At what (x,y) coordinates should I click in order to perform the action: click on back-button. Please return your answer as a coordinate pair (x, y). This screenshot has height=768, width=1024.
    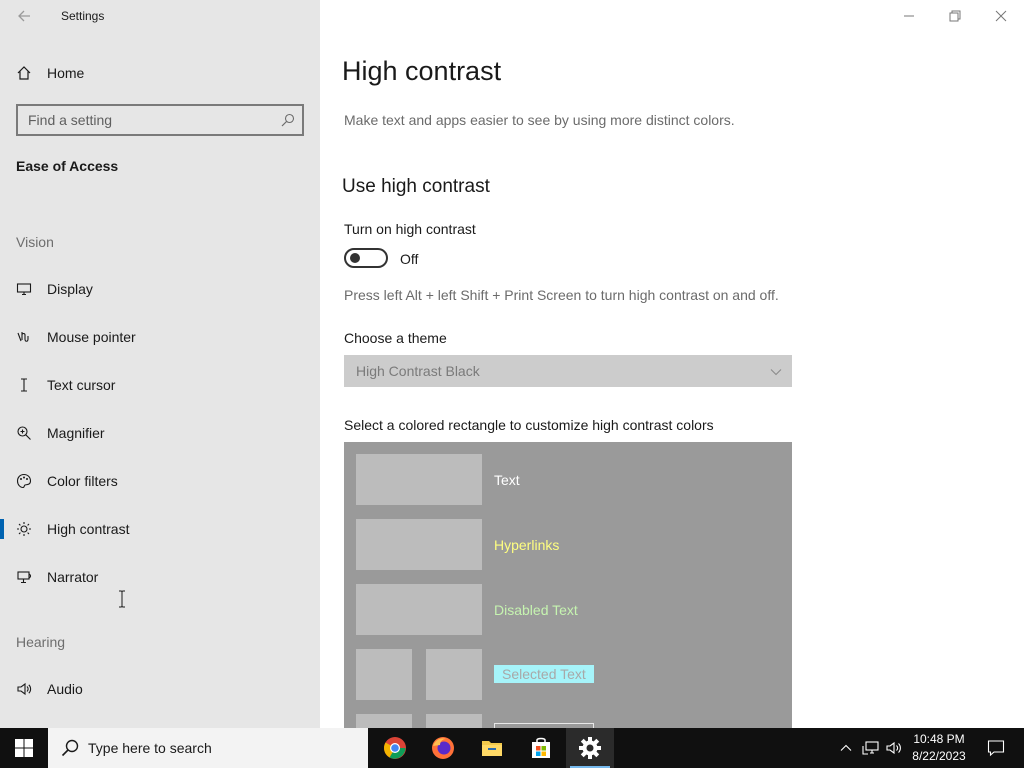
    Looking at the image, I should click on (24, 16).